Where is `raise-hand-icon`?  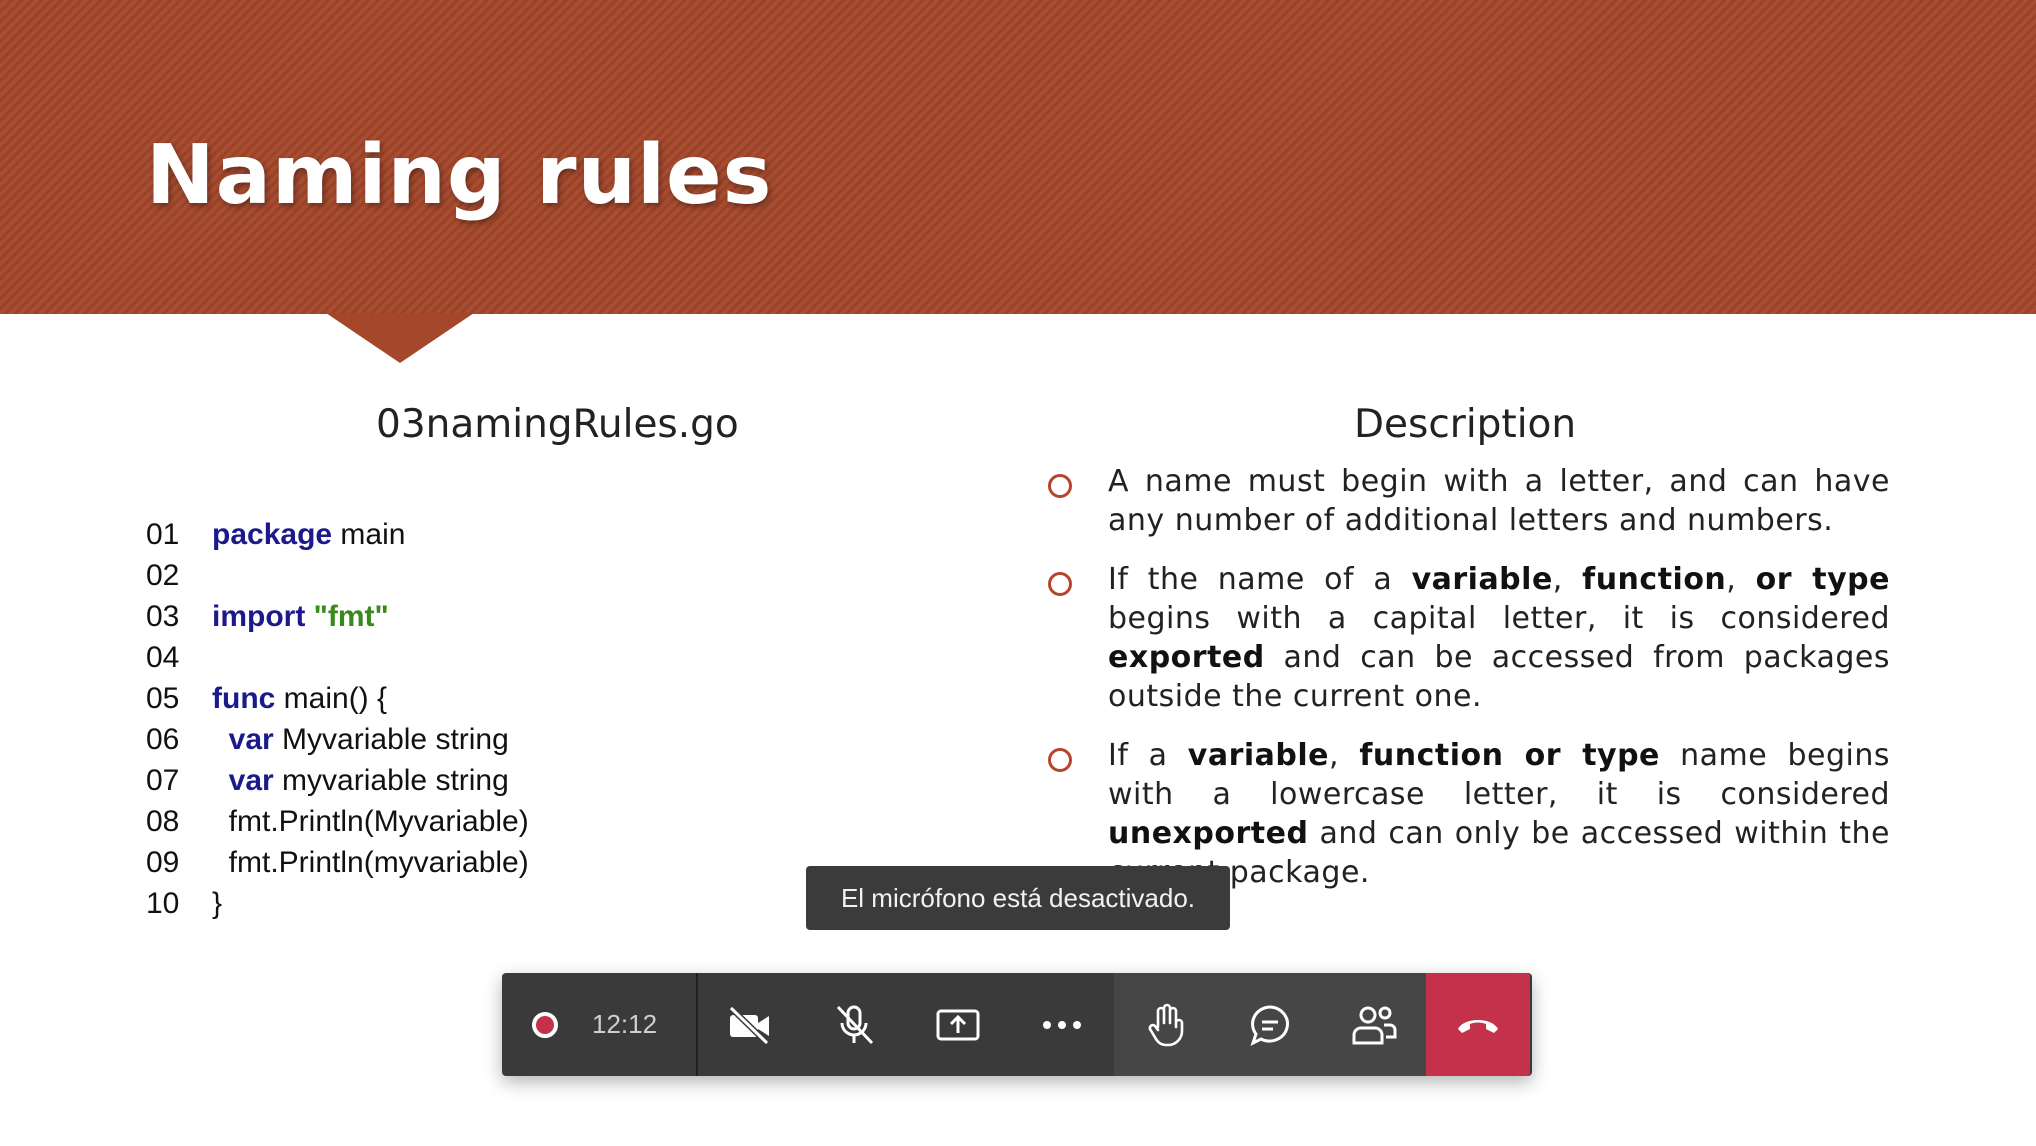
raise-hand-icon is located at coordinates (1166, 1024).